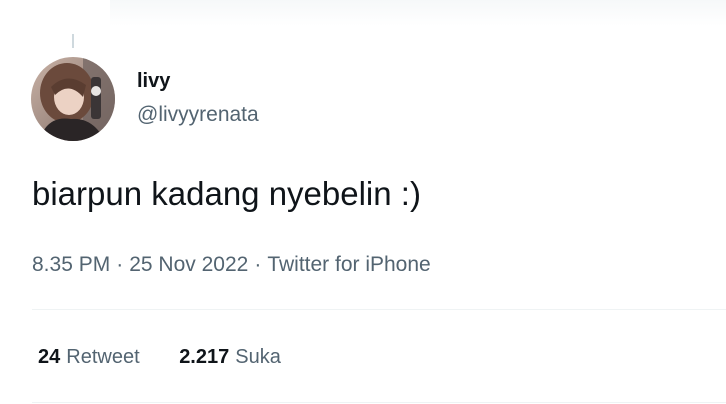 The height and width of the screenshot is (404, 726). I want to click on like-count: 2.217, so click(204, 357).